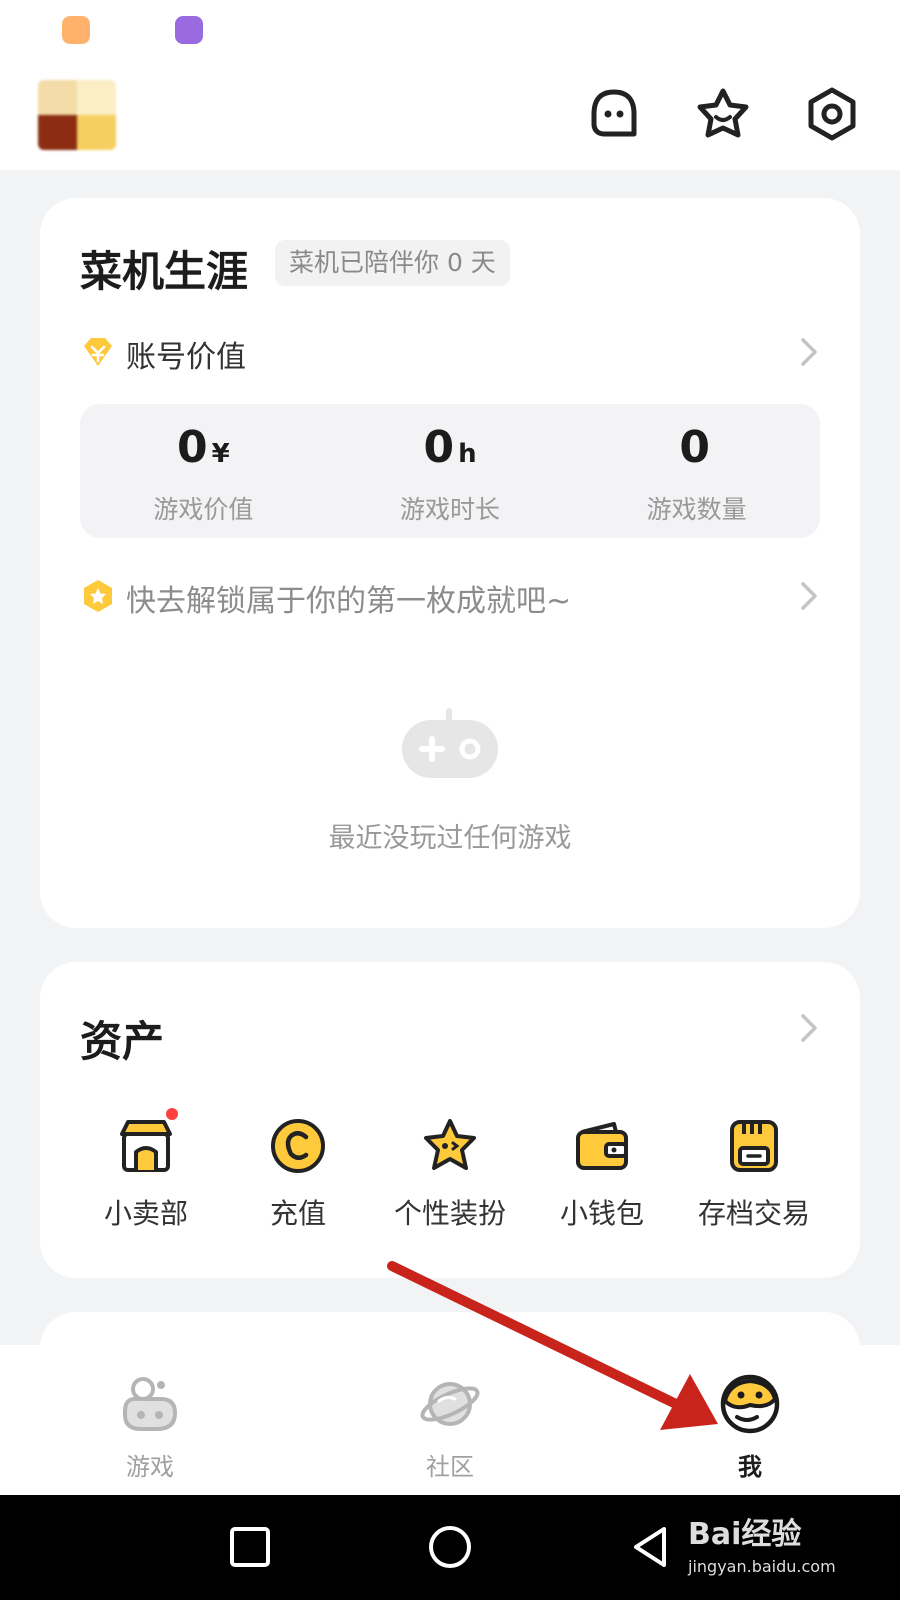 The height and width of the screenshot is (1600, 900). What do you see at coordinates (450, 838) in the screenshot?
I see `empty-games-text: 最近没玩过任何游戏` at bounding box center [450, 838].